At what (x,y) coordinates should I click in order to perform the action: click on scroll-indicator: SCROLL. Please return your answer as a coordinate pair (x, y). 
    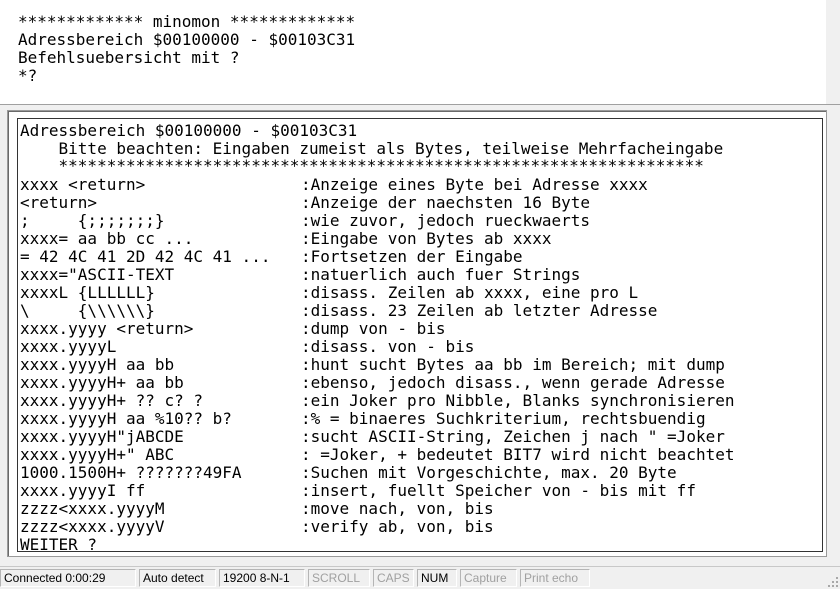
    Looking at the image, I should click on (339, 578).